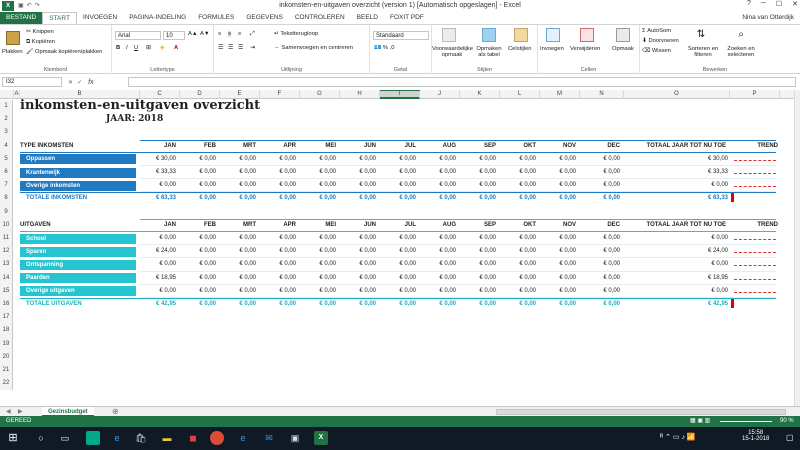 Image resolution: width=800 pixels, height=450 pixels. What do you see at coordinates (623, 49) in the screenshot?
I see `format-button: Opmaak` at bounding box center [623, 49].